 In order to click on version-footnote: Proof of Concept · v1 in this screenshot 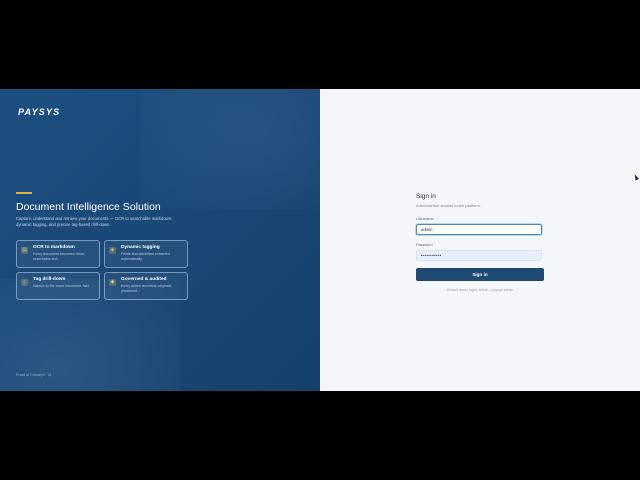, I will do `click(34, 375)`.